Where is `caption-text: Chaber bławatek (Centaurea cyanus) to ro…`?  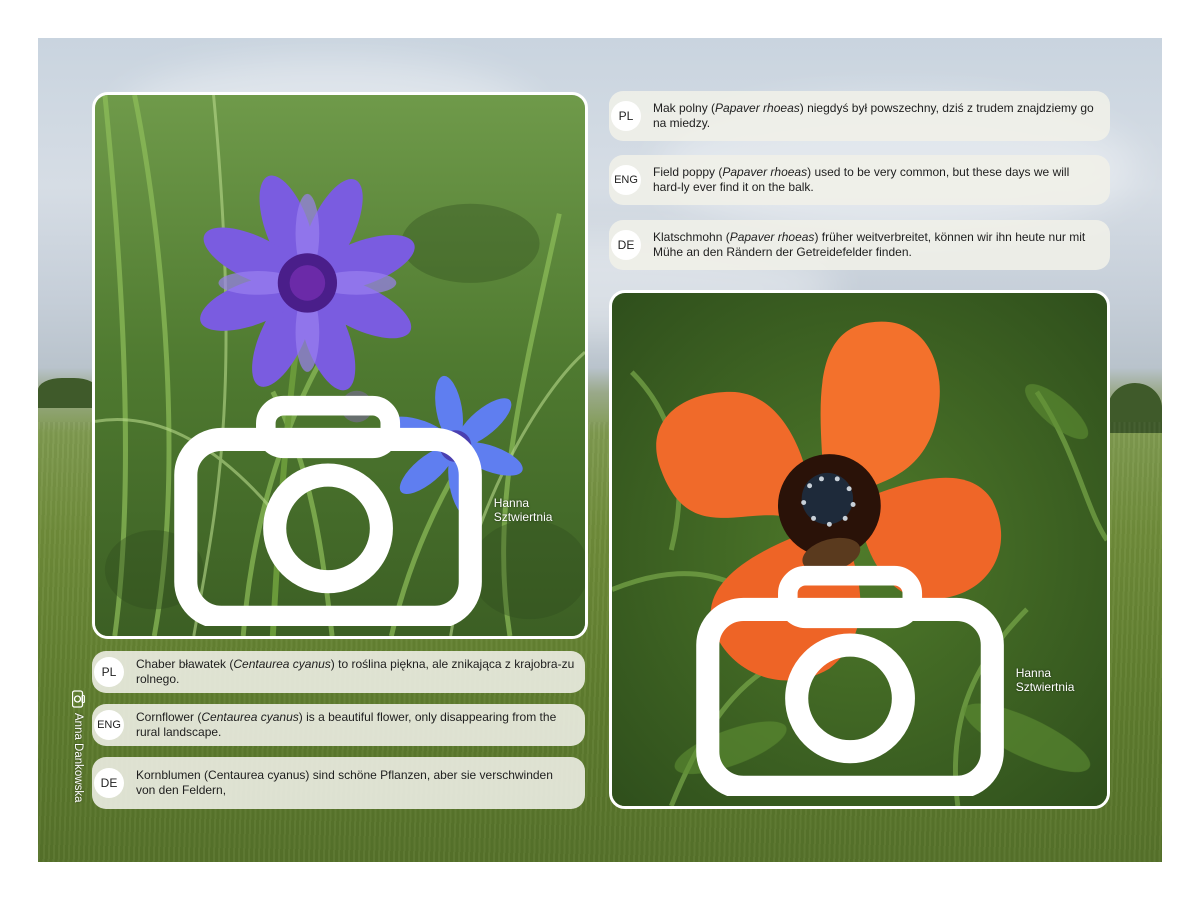 caption-text: Chaber bławatek (Centaurea cyanus) to ro… is located at coordinates (355, 671).